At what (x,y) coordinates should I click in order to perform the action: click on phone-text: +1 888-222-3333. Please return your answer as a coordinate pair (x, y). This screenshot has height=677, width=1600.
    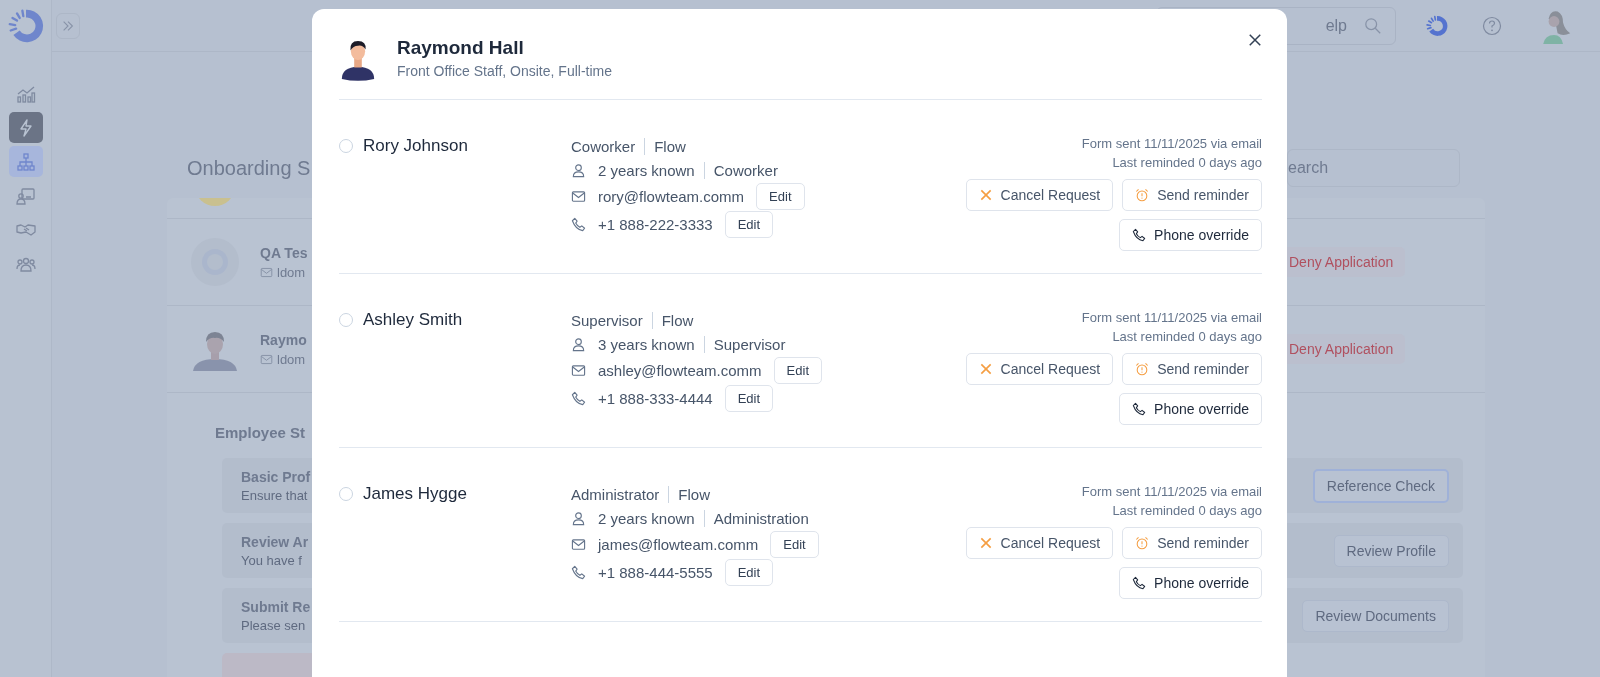
    Looking at the image, I should click on (655, 224).